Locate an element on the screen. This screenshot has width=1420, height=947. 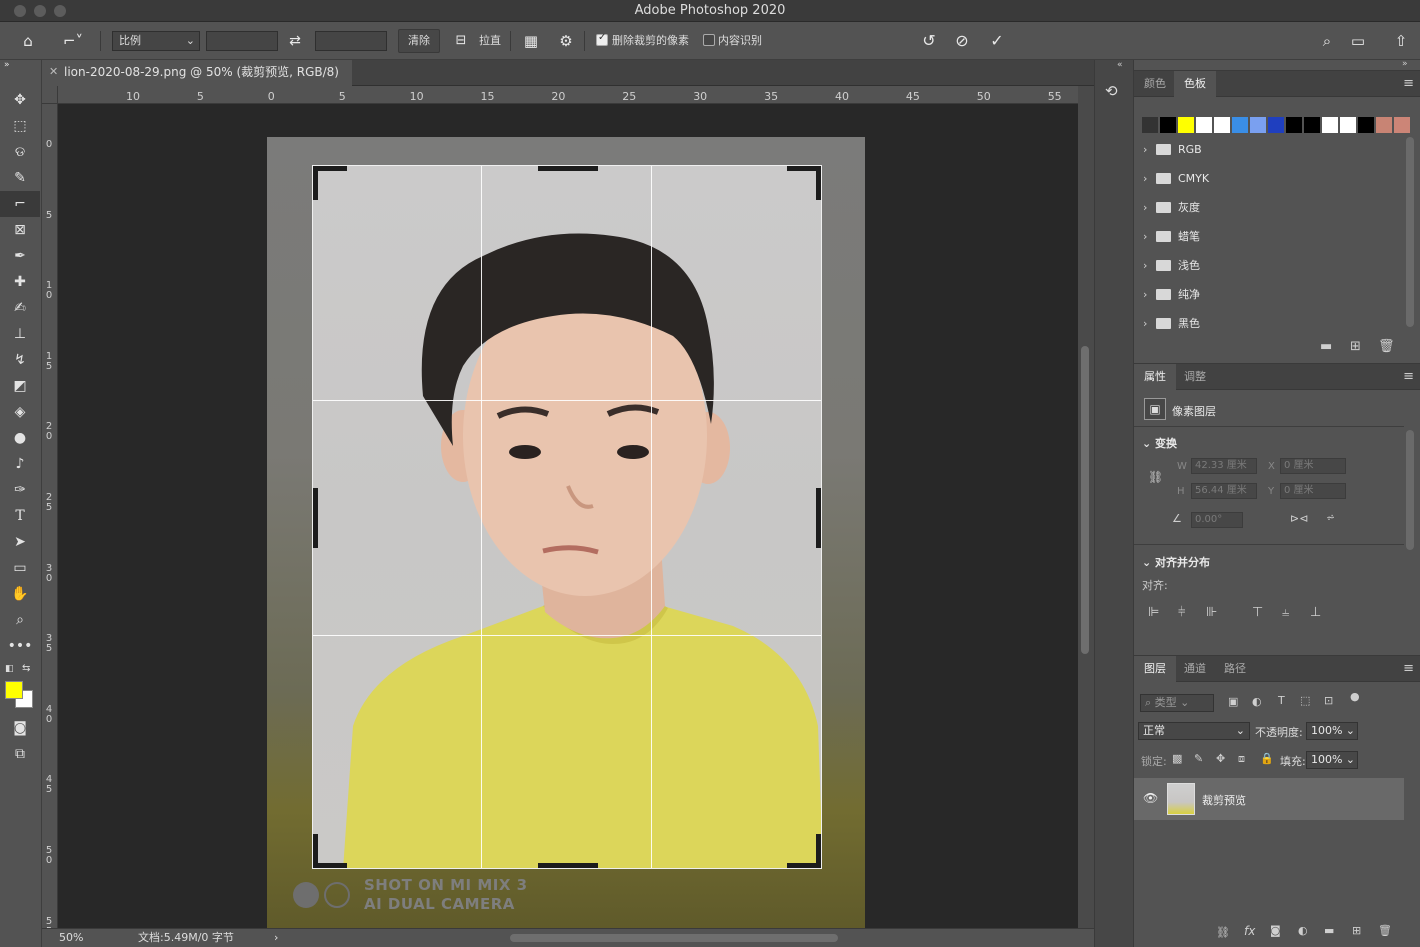
frame-tool-icon: ⊠ is located at coordinates (20, 230).